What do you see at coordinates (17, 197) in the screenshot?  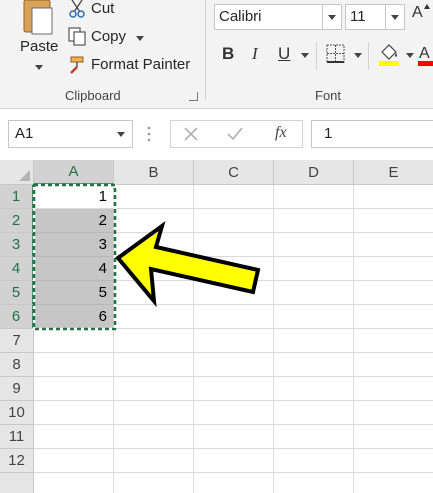 I see `row-header-1: 1` at bounding box center [17, 197].